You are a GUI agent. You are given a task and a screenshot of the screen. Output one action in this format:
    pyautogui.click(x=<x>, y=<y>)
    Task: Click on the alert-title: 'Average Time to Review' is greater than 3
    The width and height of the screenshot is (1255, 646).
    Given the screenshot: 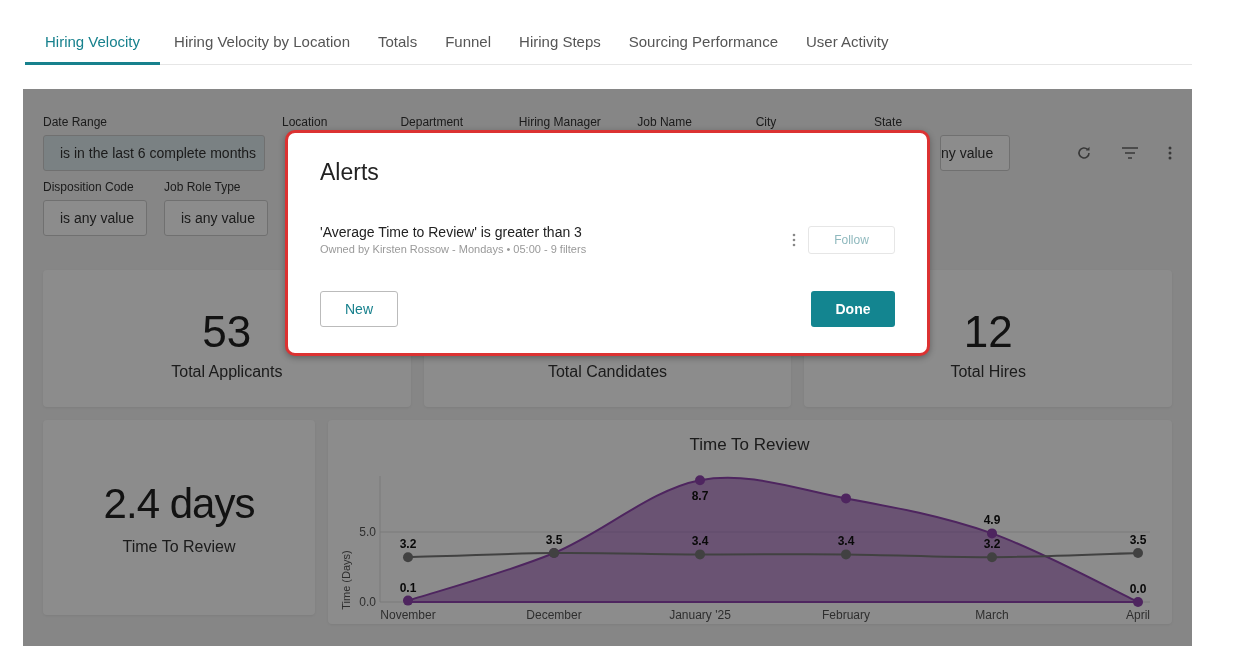 What is the action you would take?
    pyautogui.click(x=451, y=232)
    